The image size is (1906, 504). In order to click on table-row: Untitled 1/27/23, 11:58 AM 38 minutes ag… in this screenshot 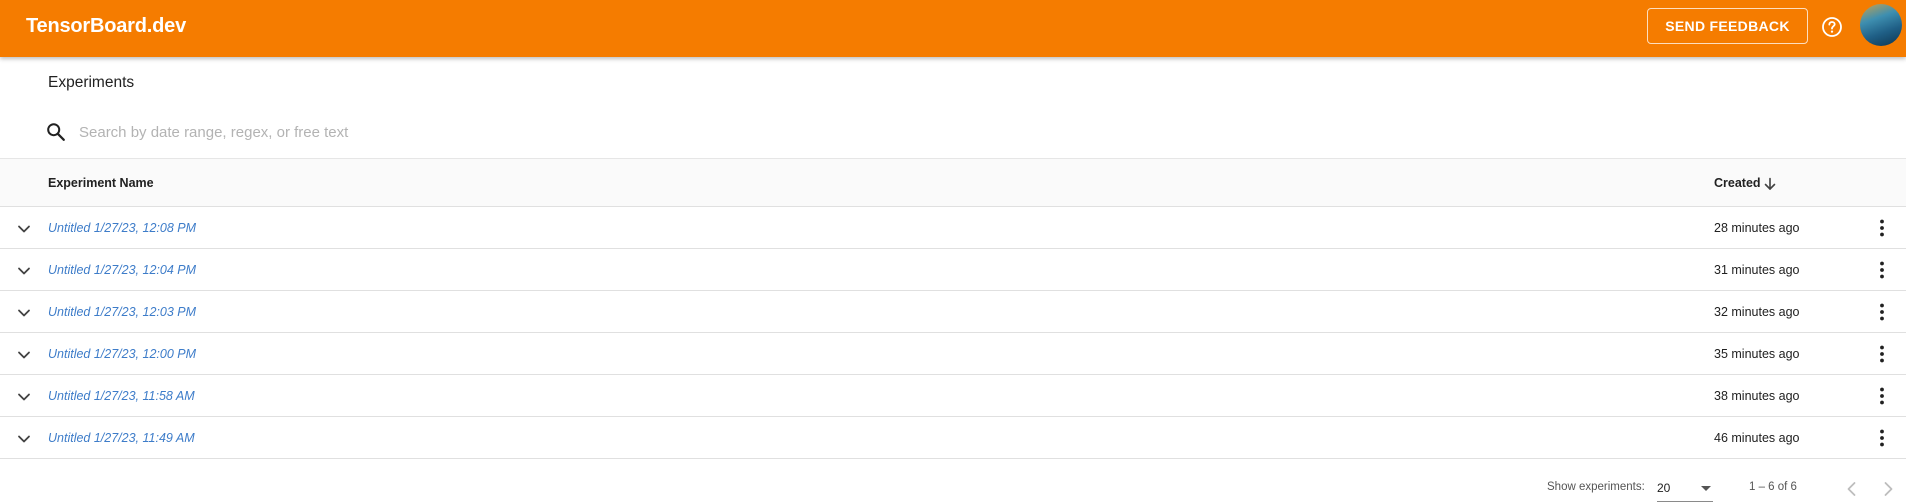, I will do `click(953, 396)`.